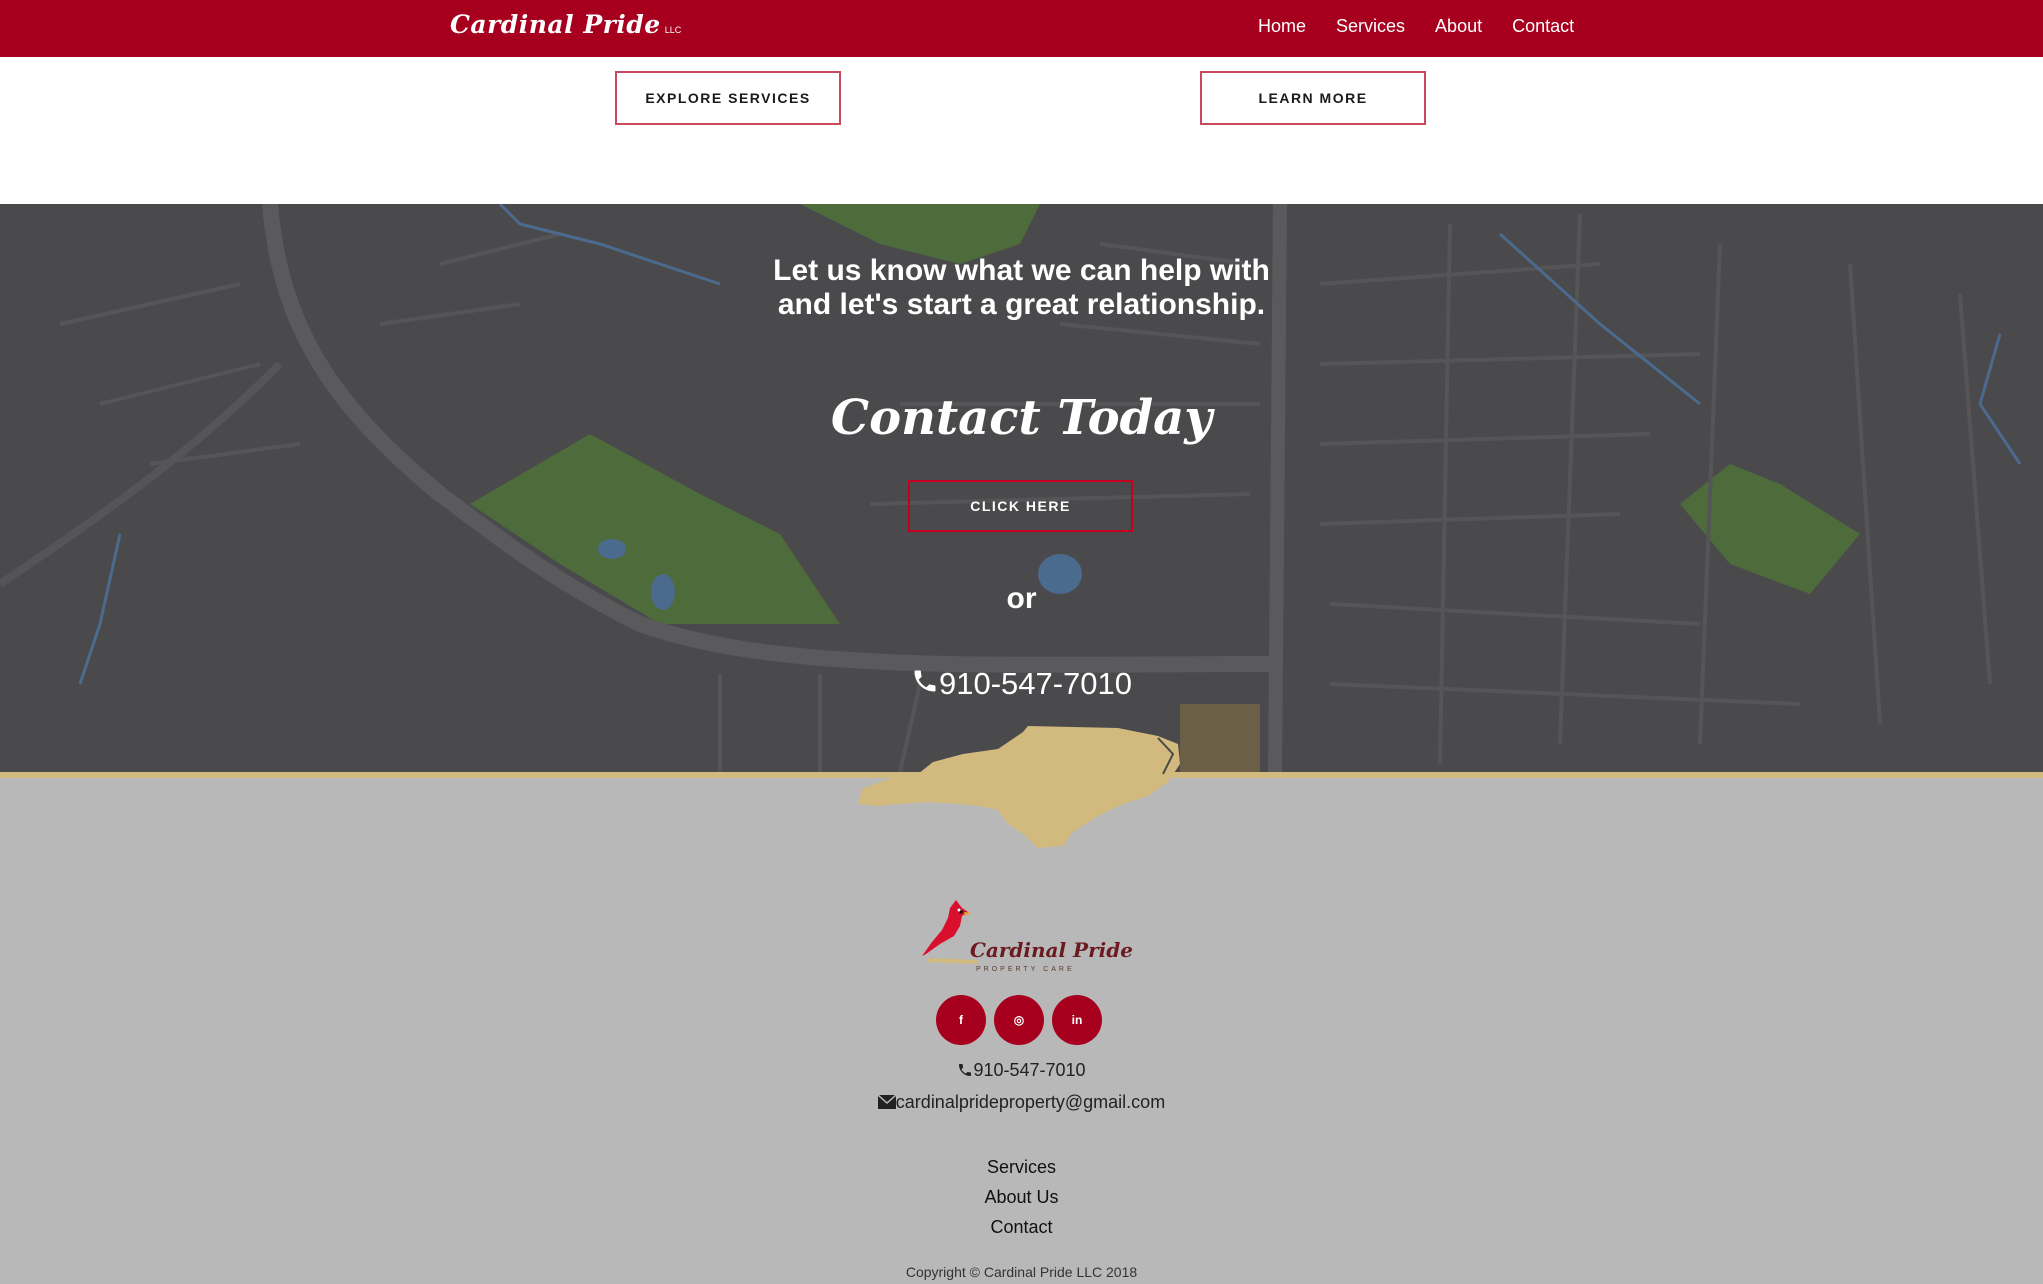  Describe the element at coordinates (1020, 506) in the screenshot. I see `click-here-button: CLICK HERE` at that location.